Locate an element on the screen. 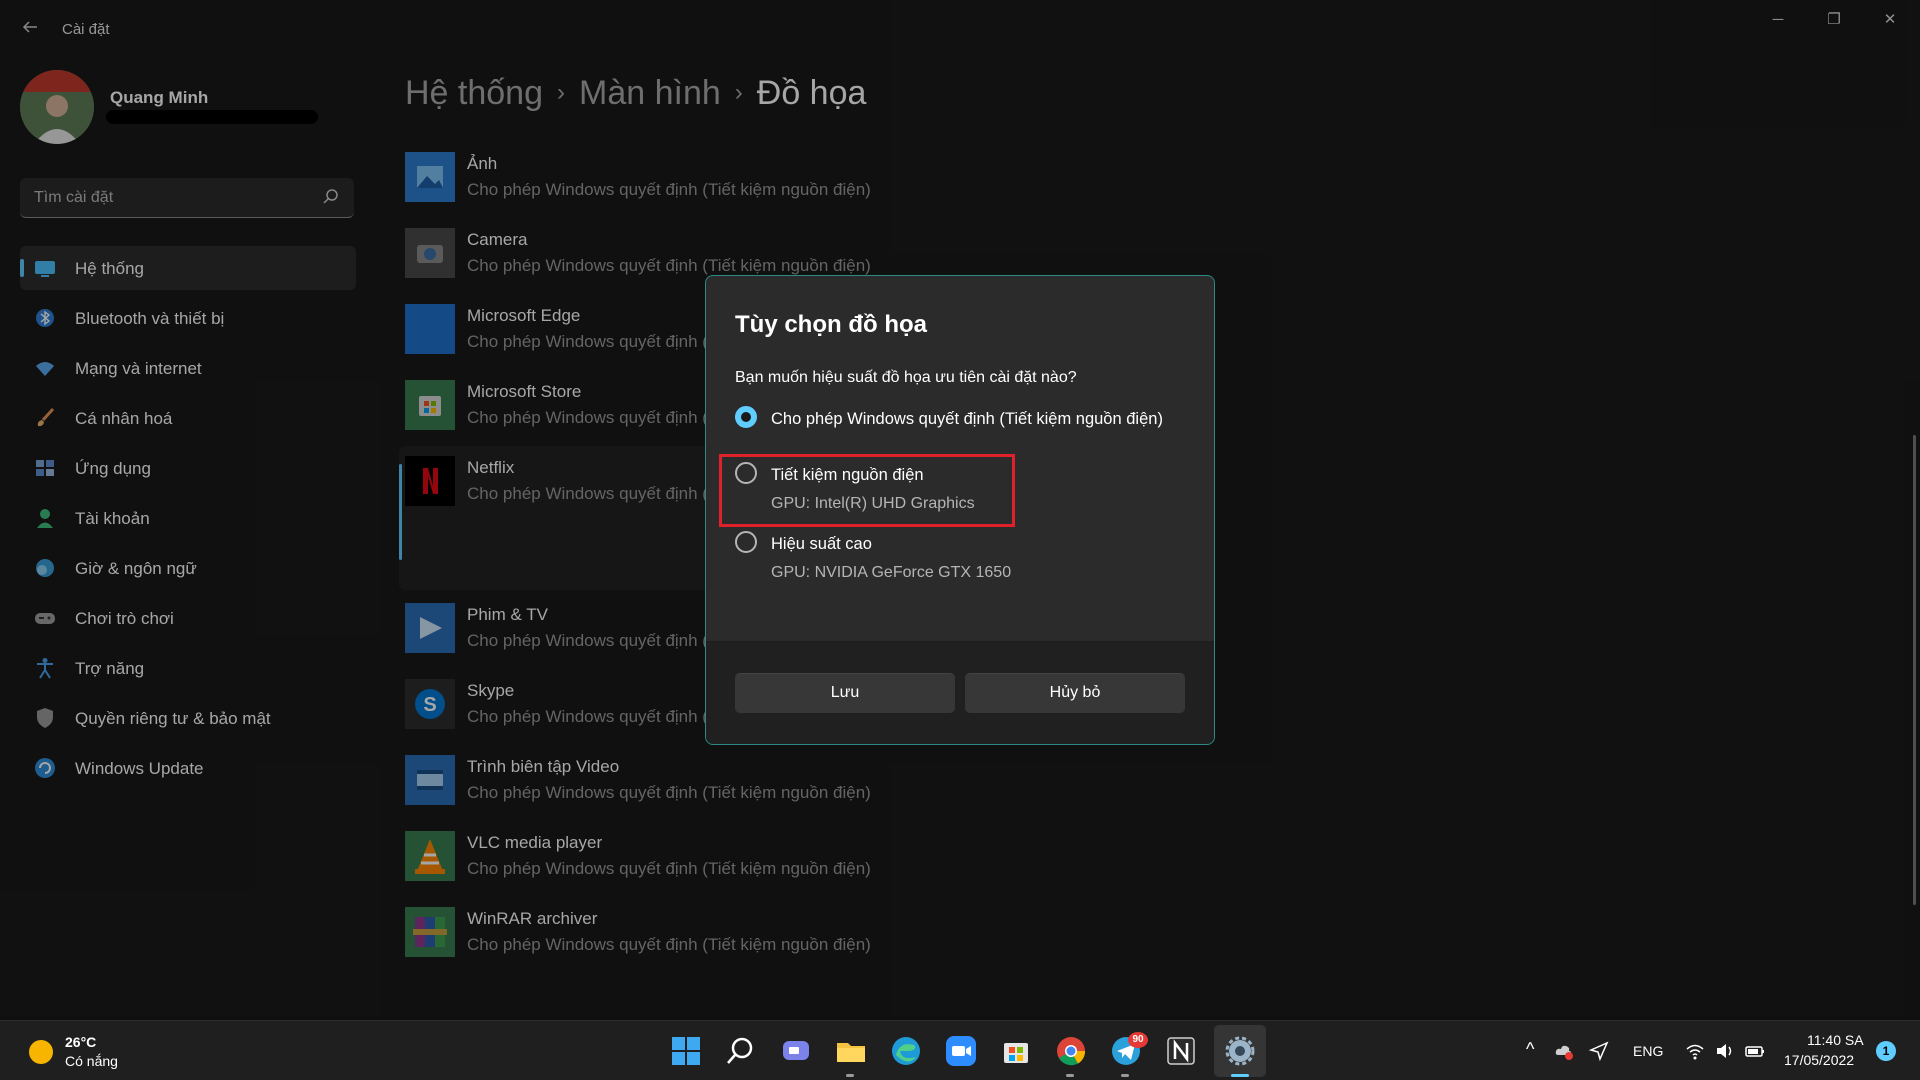 The width and height of the screenshot is (1920, 1080). wifi-icon is located at coordinates (1695, 1051).